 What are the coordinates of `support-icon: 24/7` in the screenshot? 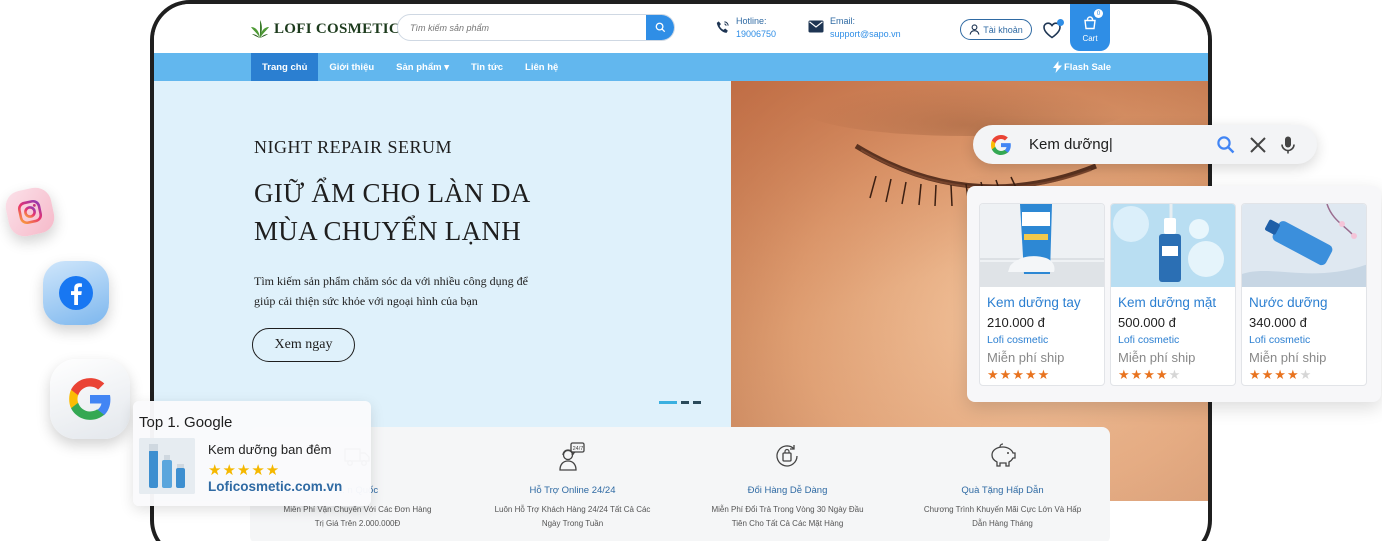 It's located at (572, 456).